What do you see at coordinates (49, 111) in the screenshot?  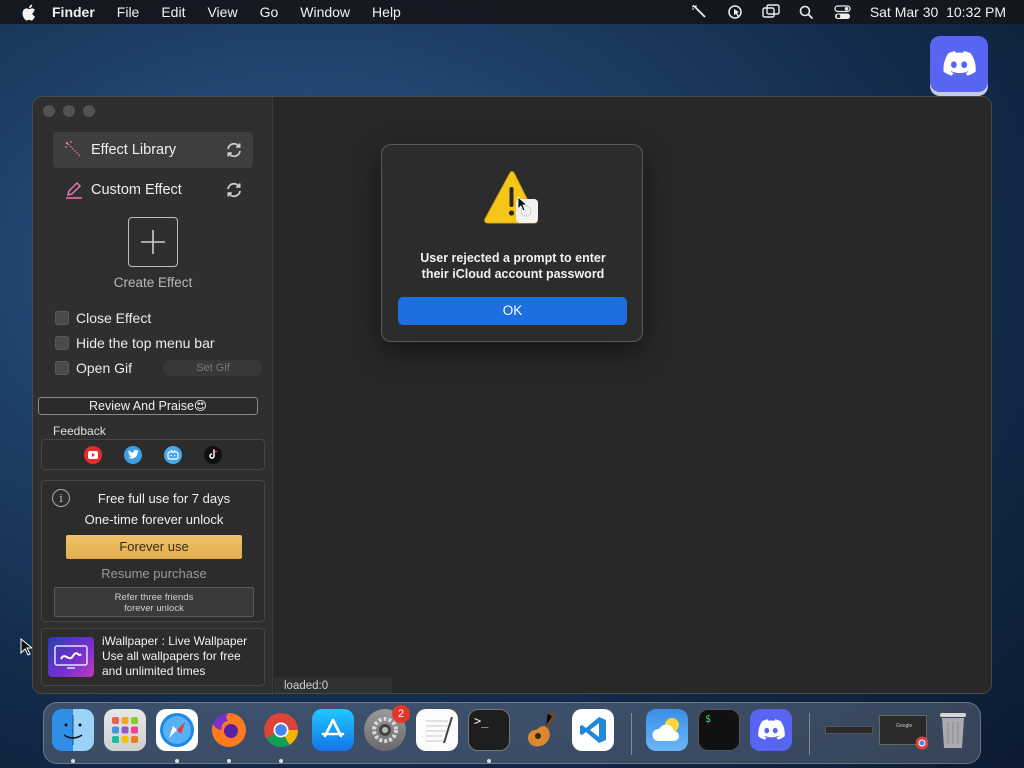 I see `close-window-button` at bounding box center [49, 111].